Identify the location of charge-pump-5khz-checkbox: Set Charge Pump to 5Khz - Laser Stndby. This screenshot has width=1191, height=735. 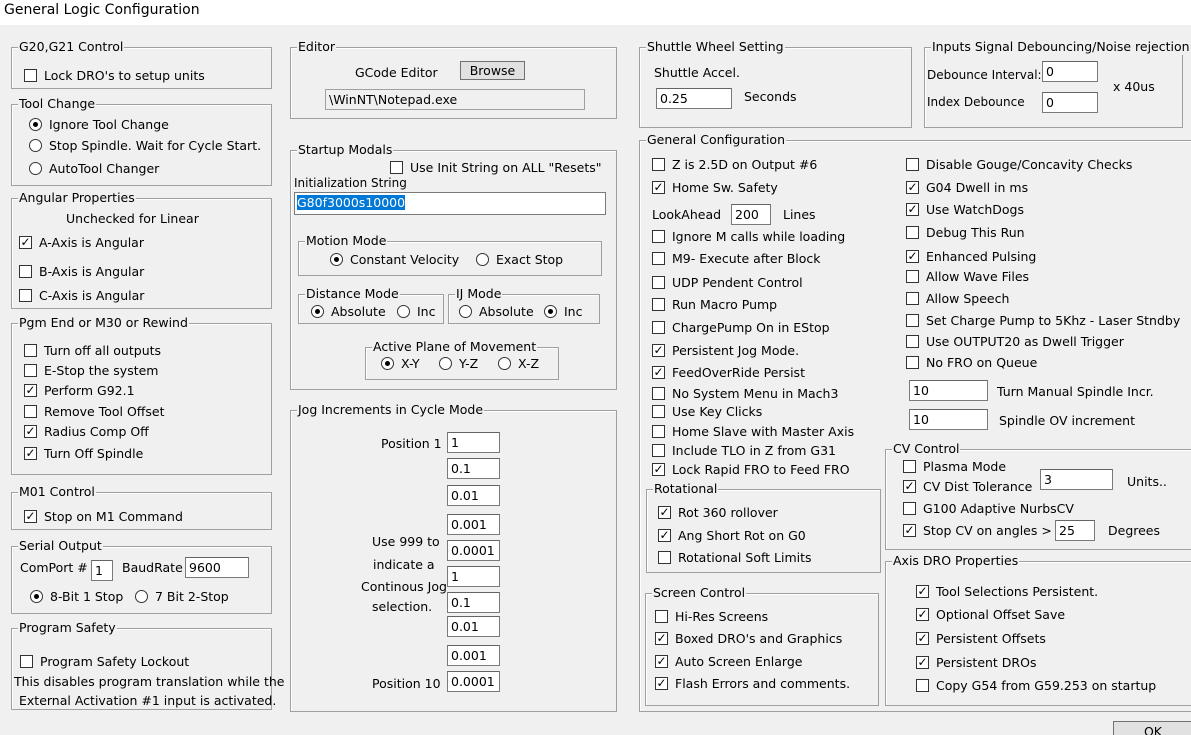
(1043, 320).